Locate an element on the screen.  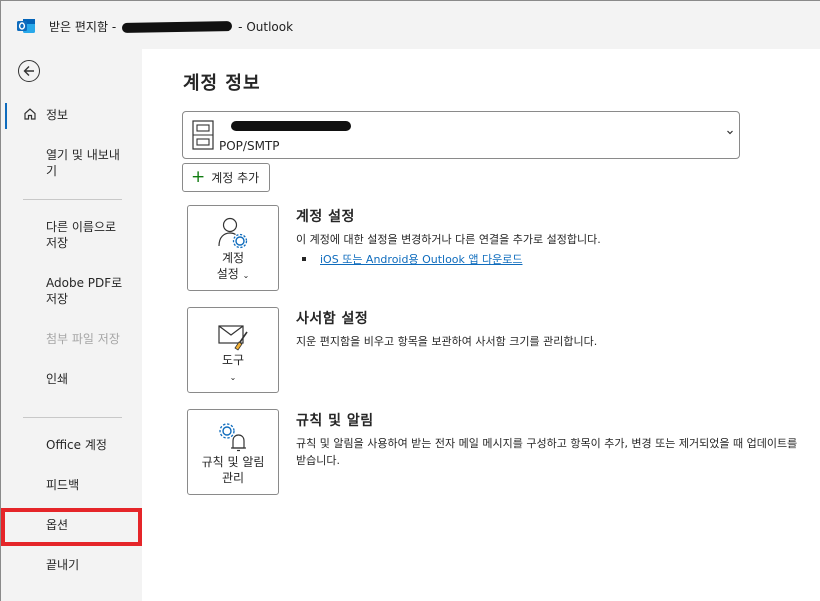
sidebar-item-save-as: 다른 이름으로 저장 is located at coordinates (72, 235).